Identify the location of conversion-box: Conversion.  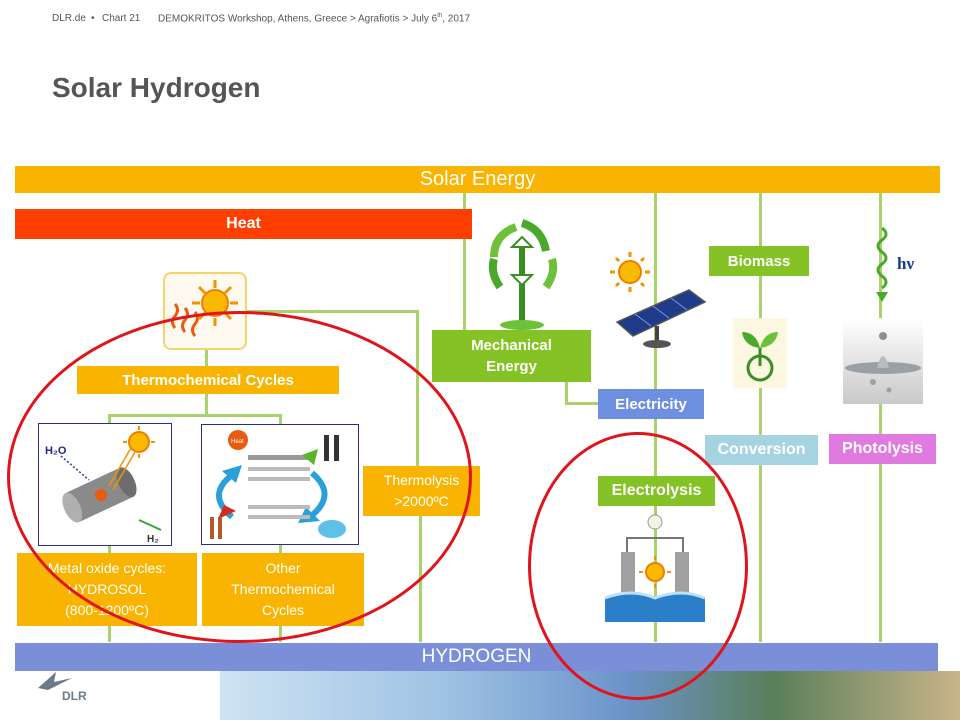
(761, 450).